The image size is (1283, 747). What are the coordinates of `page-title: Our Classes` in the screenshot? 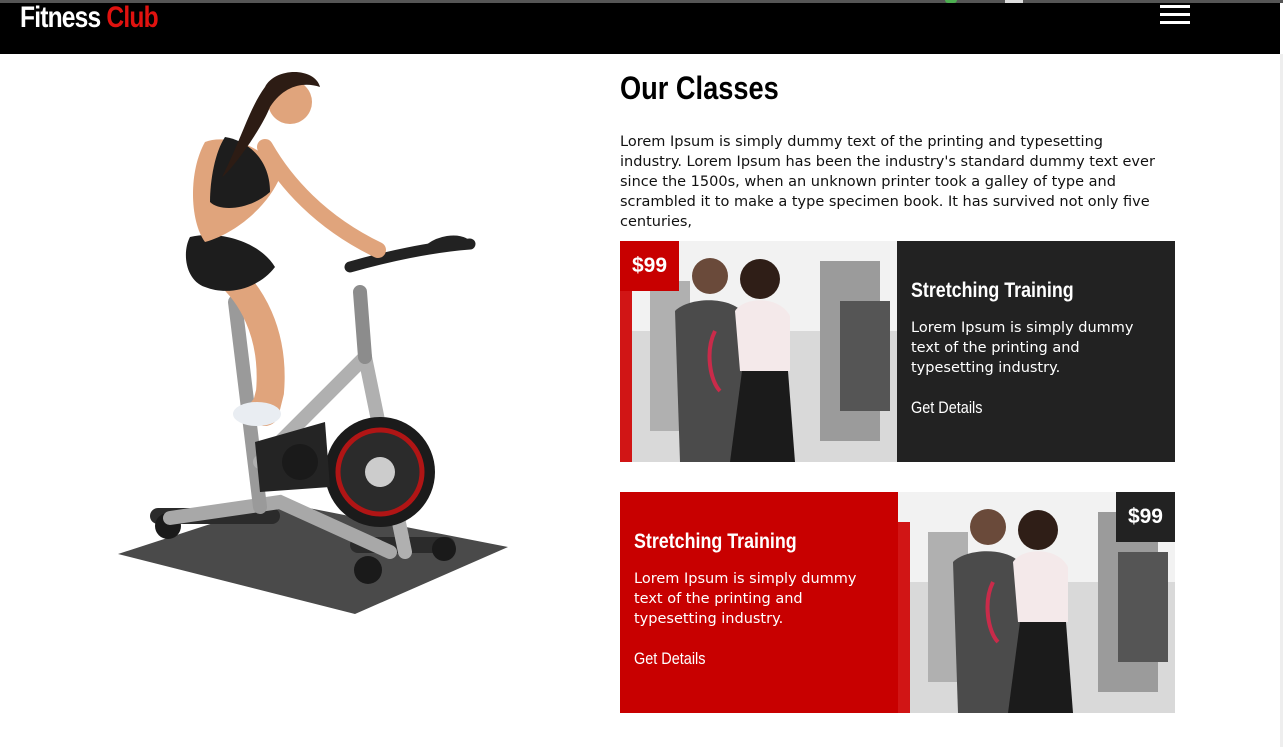 It's located at (699, 88).